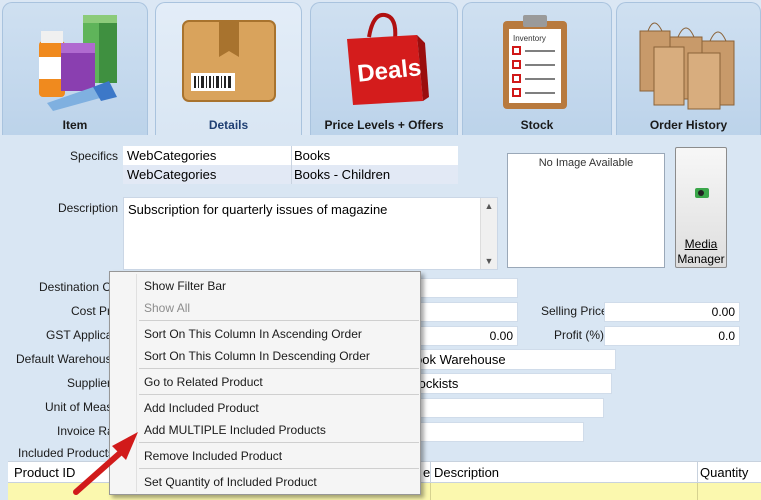  I want to click on unit-of-measure-field, so click(507, 408).